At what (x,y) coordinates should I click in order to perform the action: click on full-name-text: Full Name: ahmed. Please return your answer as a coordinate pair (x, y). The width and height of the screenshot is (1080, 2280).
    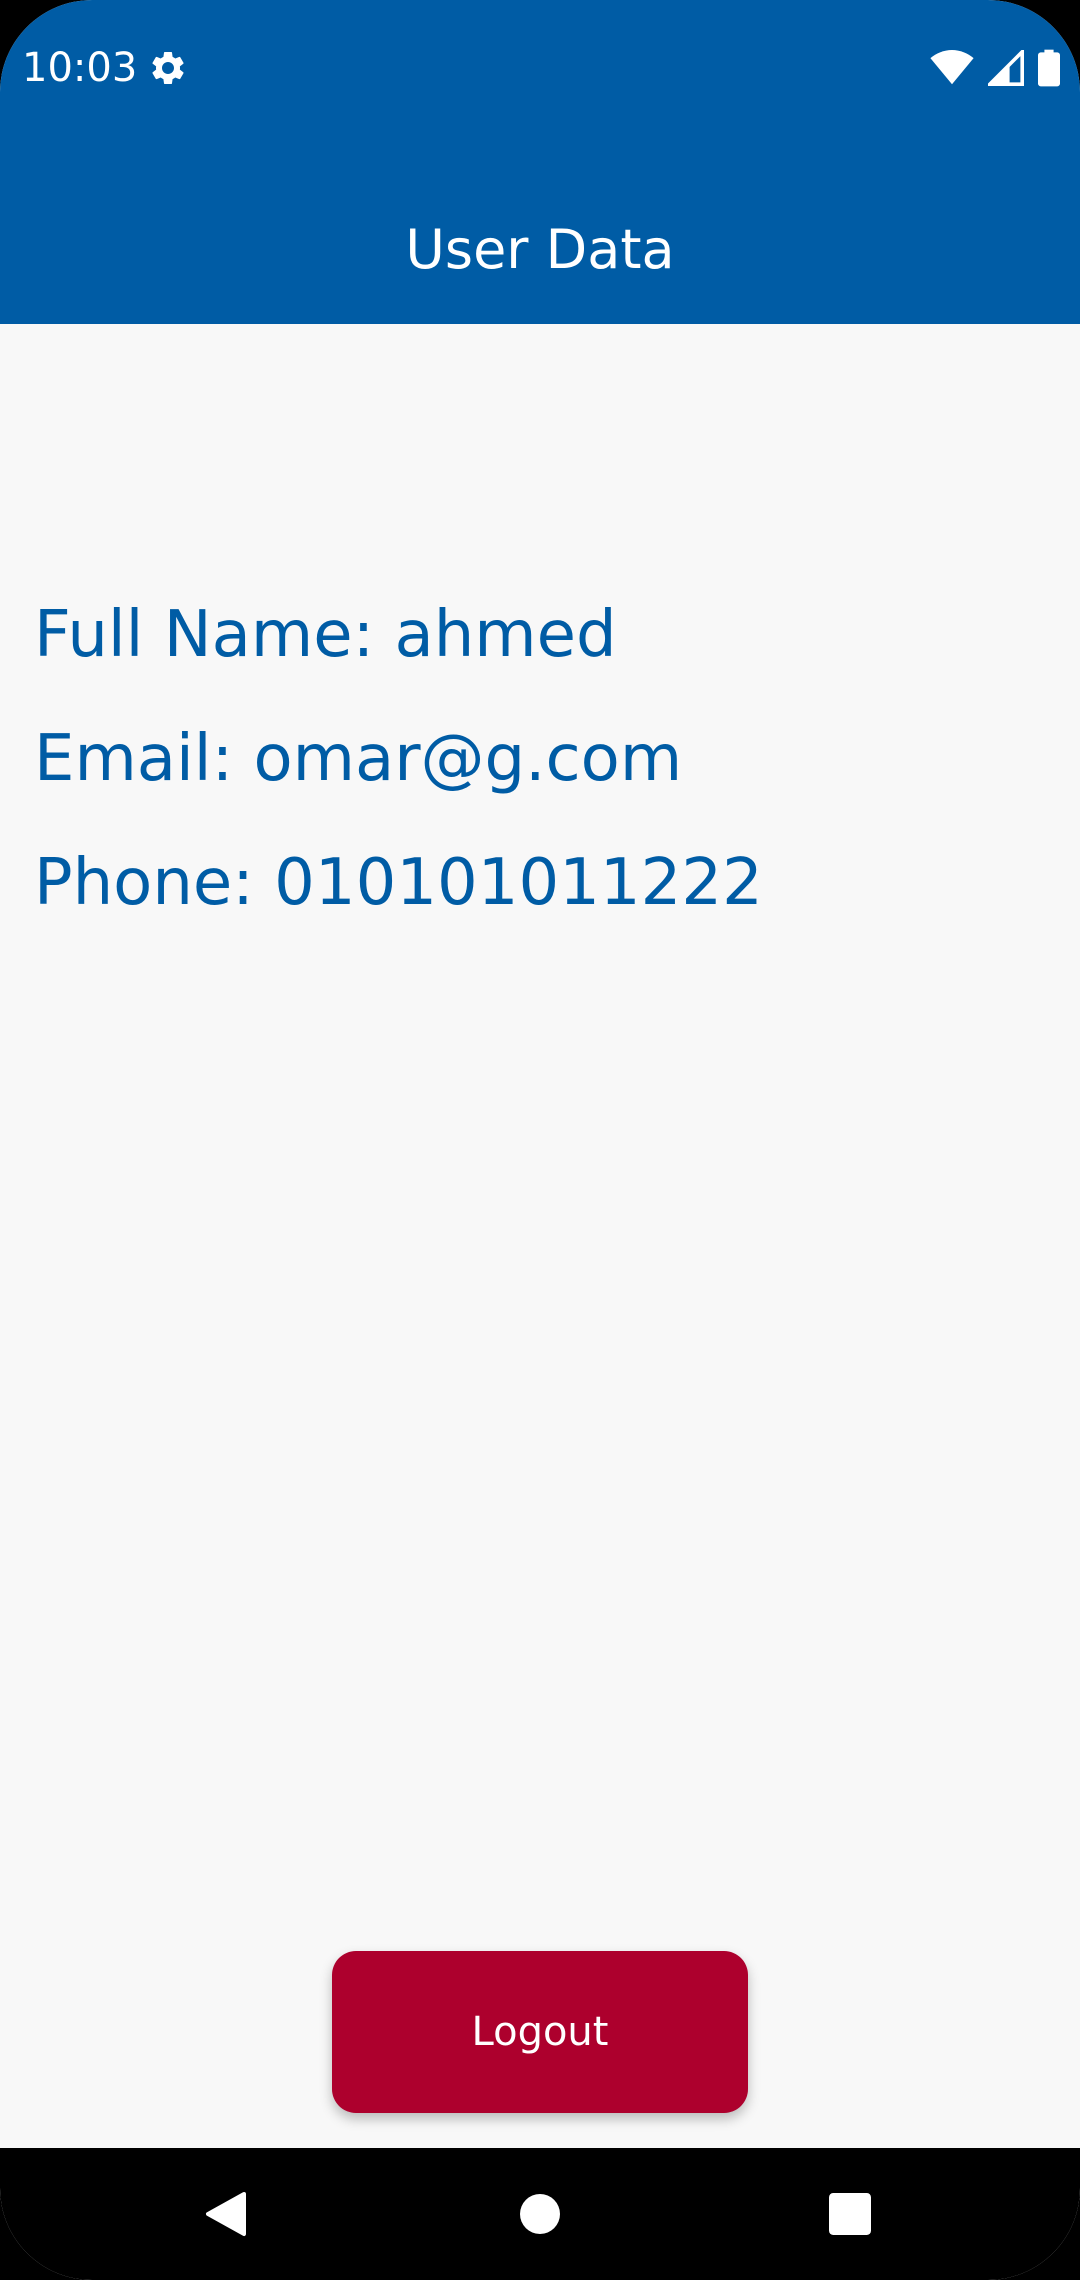
    Looking at the image, I should click on (325, 635).